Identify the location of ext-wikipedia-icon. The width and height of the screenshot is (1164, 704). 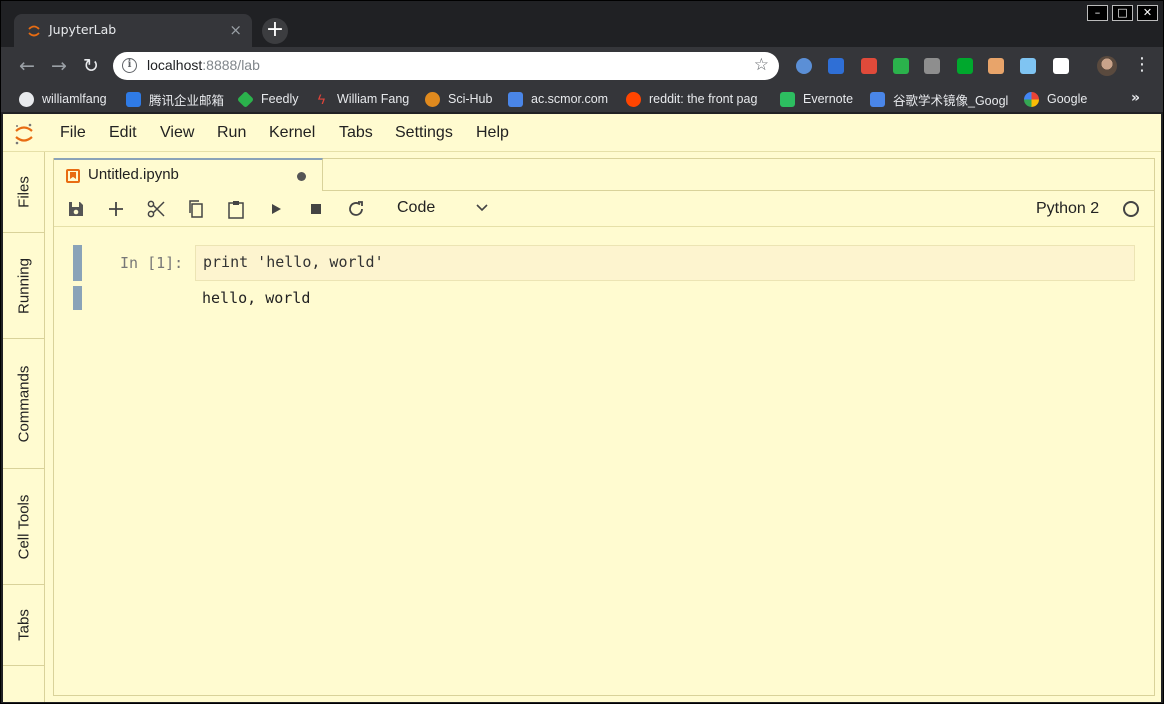
(1061, 66).